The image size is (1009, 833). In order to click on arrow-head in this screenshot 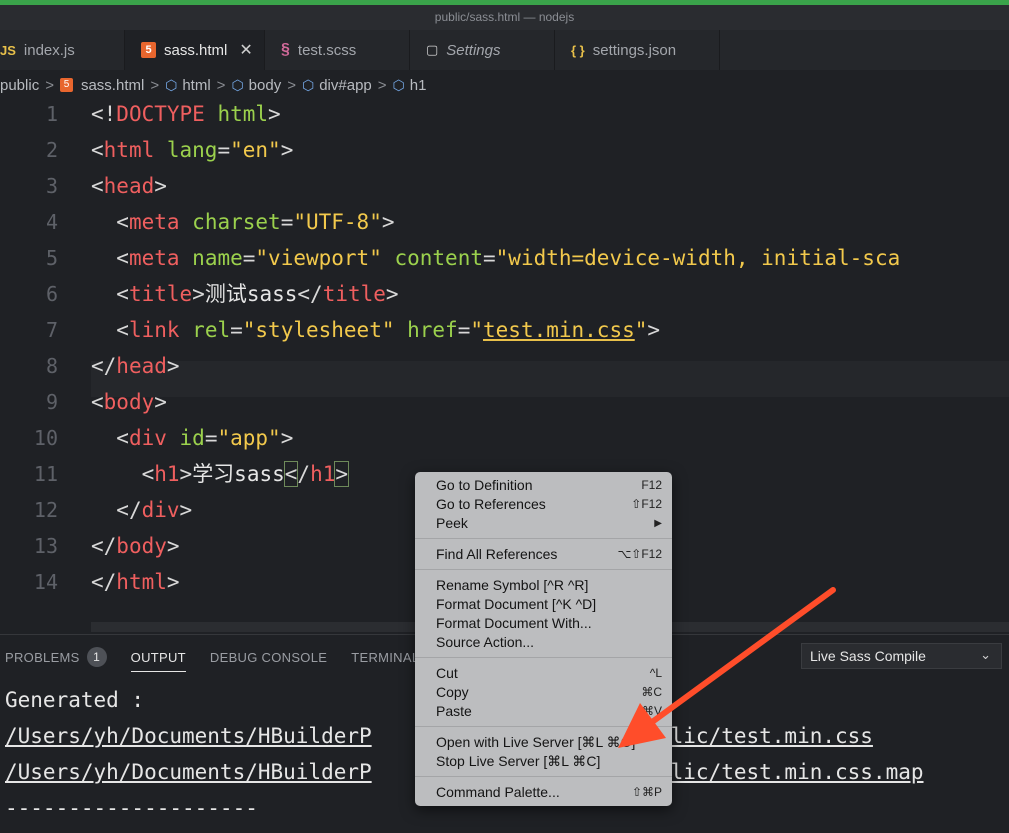, I will do `click(642, 725)`.